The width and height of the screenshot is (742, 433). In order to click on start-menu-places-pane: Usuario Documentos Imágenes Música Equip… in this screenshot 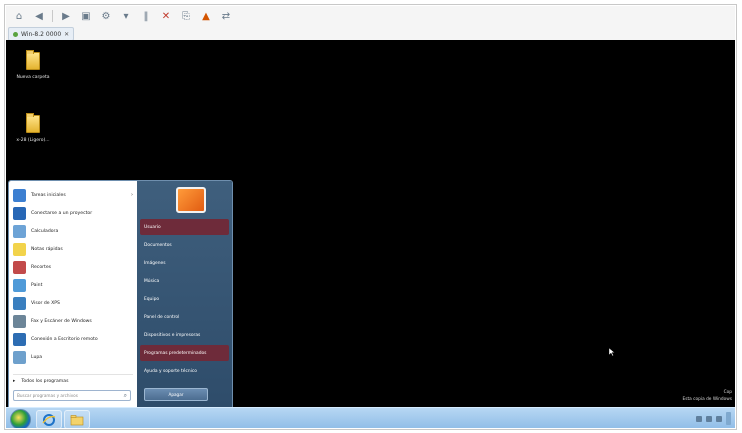, I will do `click(184, 295)`.